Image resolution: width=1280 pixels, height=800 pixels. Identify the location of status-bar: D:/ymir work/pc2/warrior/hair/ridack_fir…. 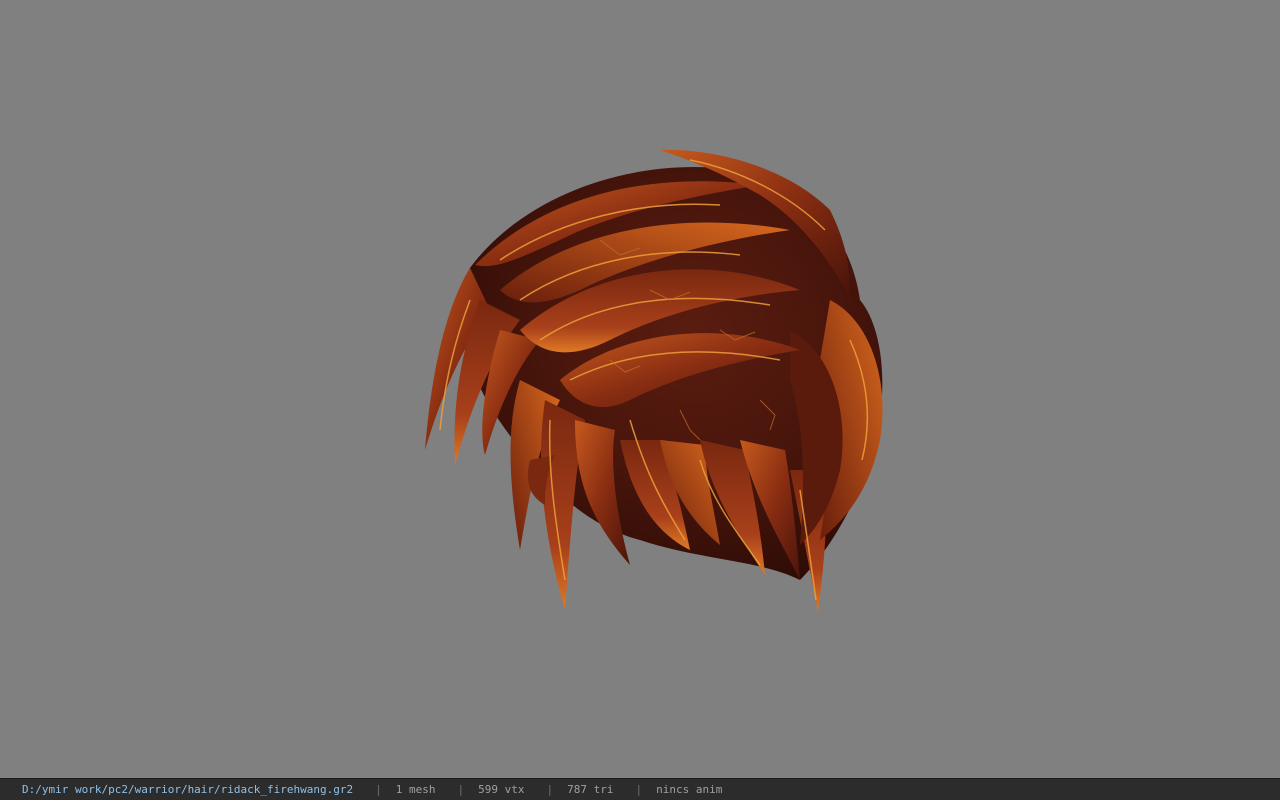
(640, 789).